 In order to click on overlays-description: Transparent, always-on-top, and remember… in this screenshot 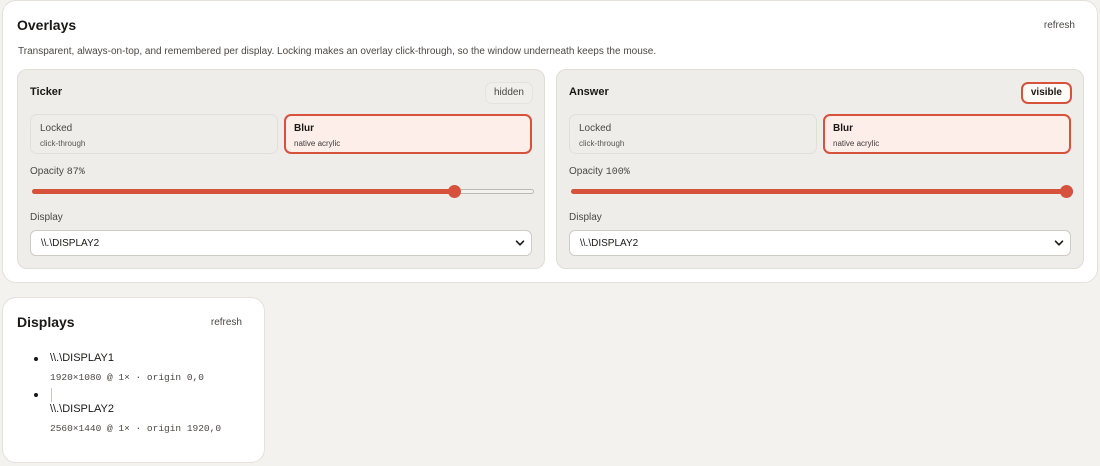, I will do `click(337, 51)`.